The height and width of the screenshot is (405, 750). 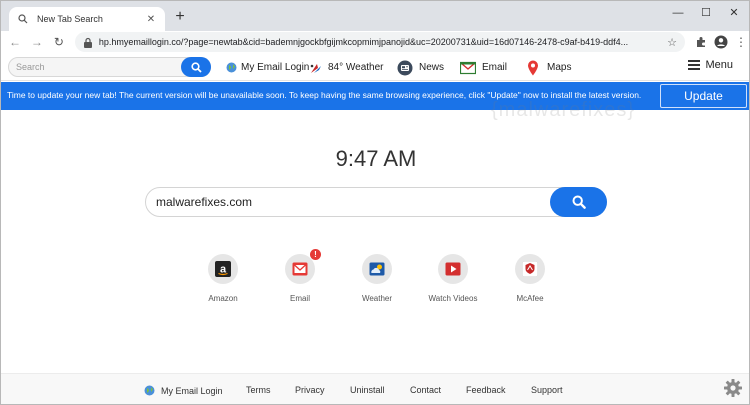 I want to click on menu-button: Menu, so click(x=710, y=65).